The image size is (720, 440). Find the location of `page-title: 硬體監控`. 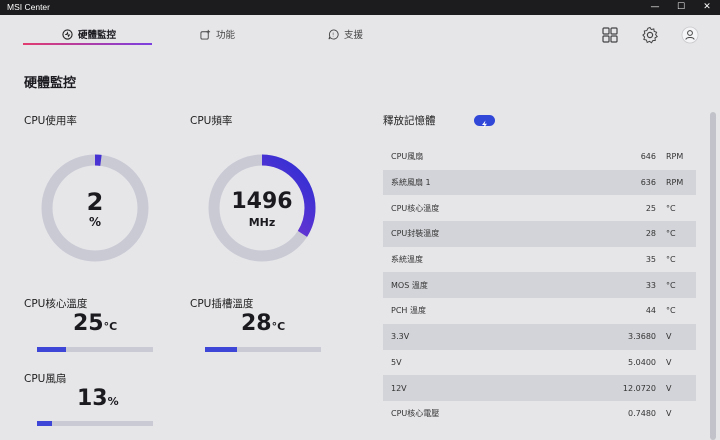

page-title: 硬體監控 is located at coordinates (50, 83).